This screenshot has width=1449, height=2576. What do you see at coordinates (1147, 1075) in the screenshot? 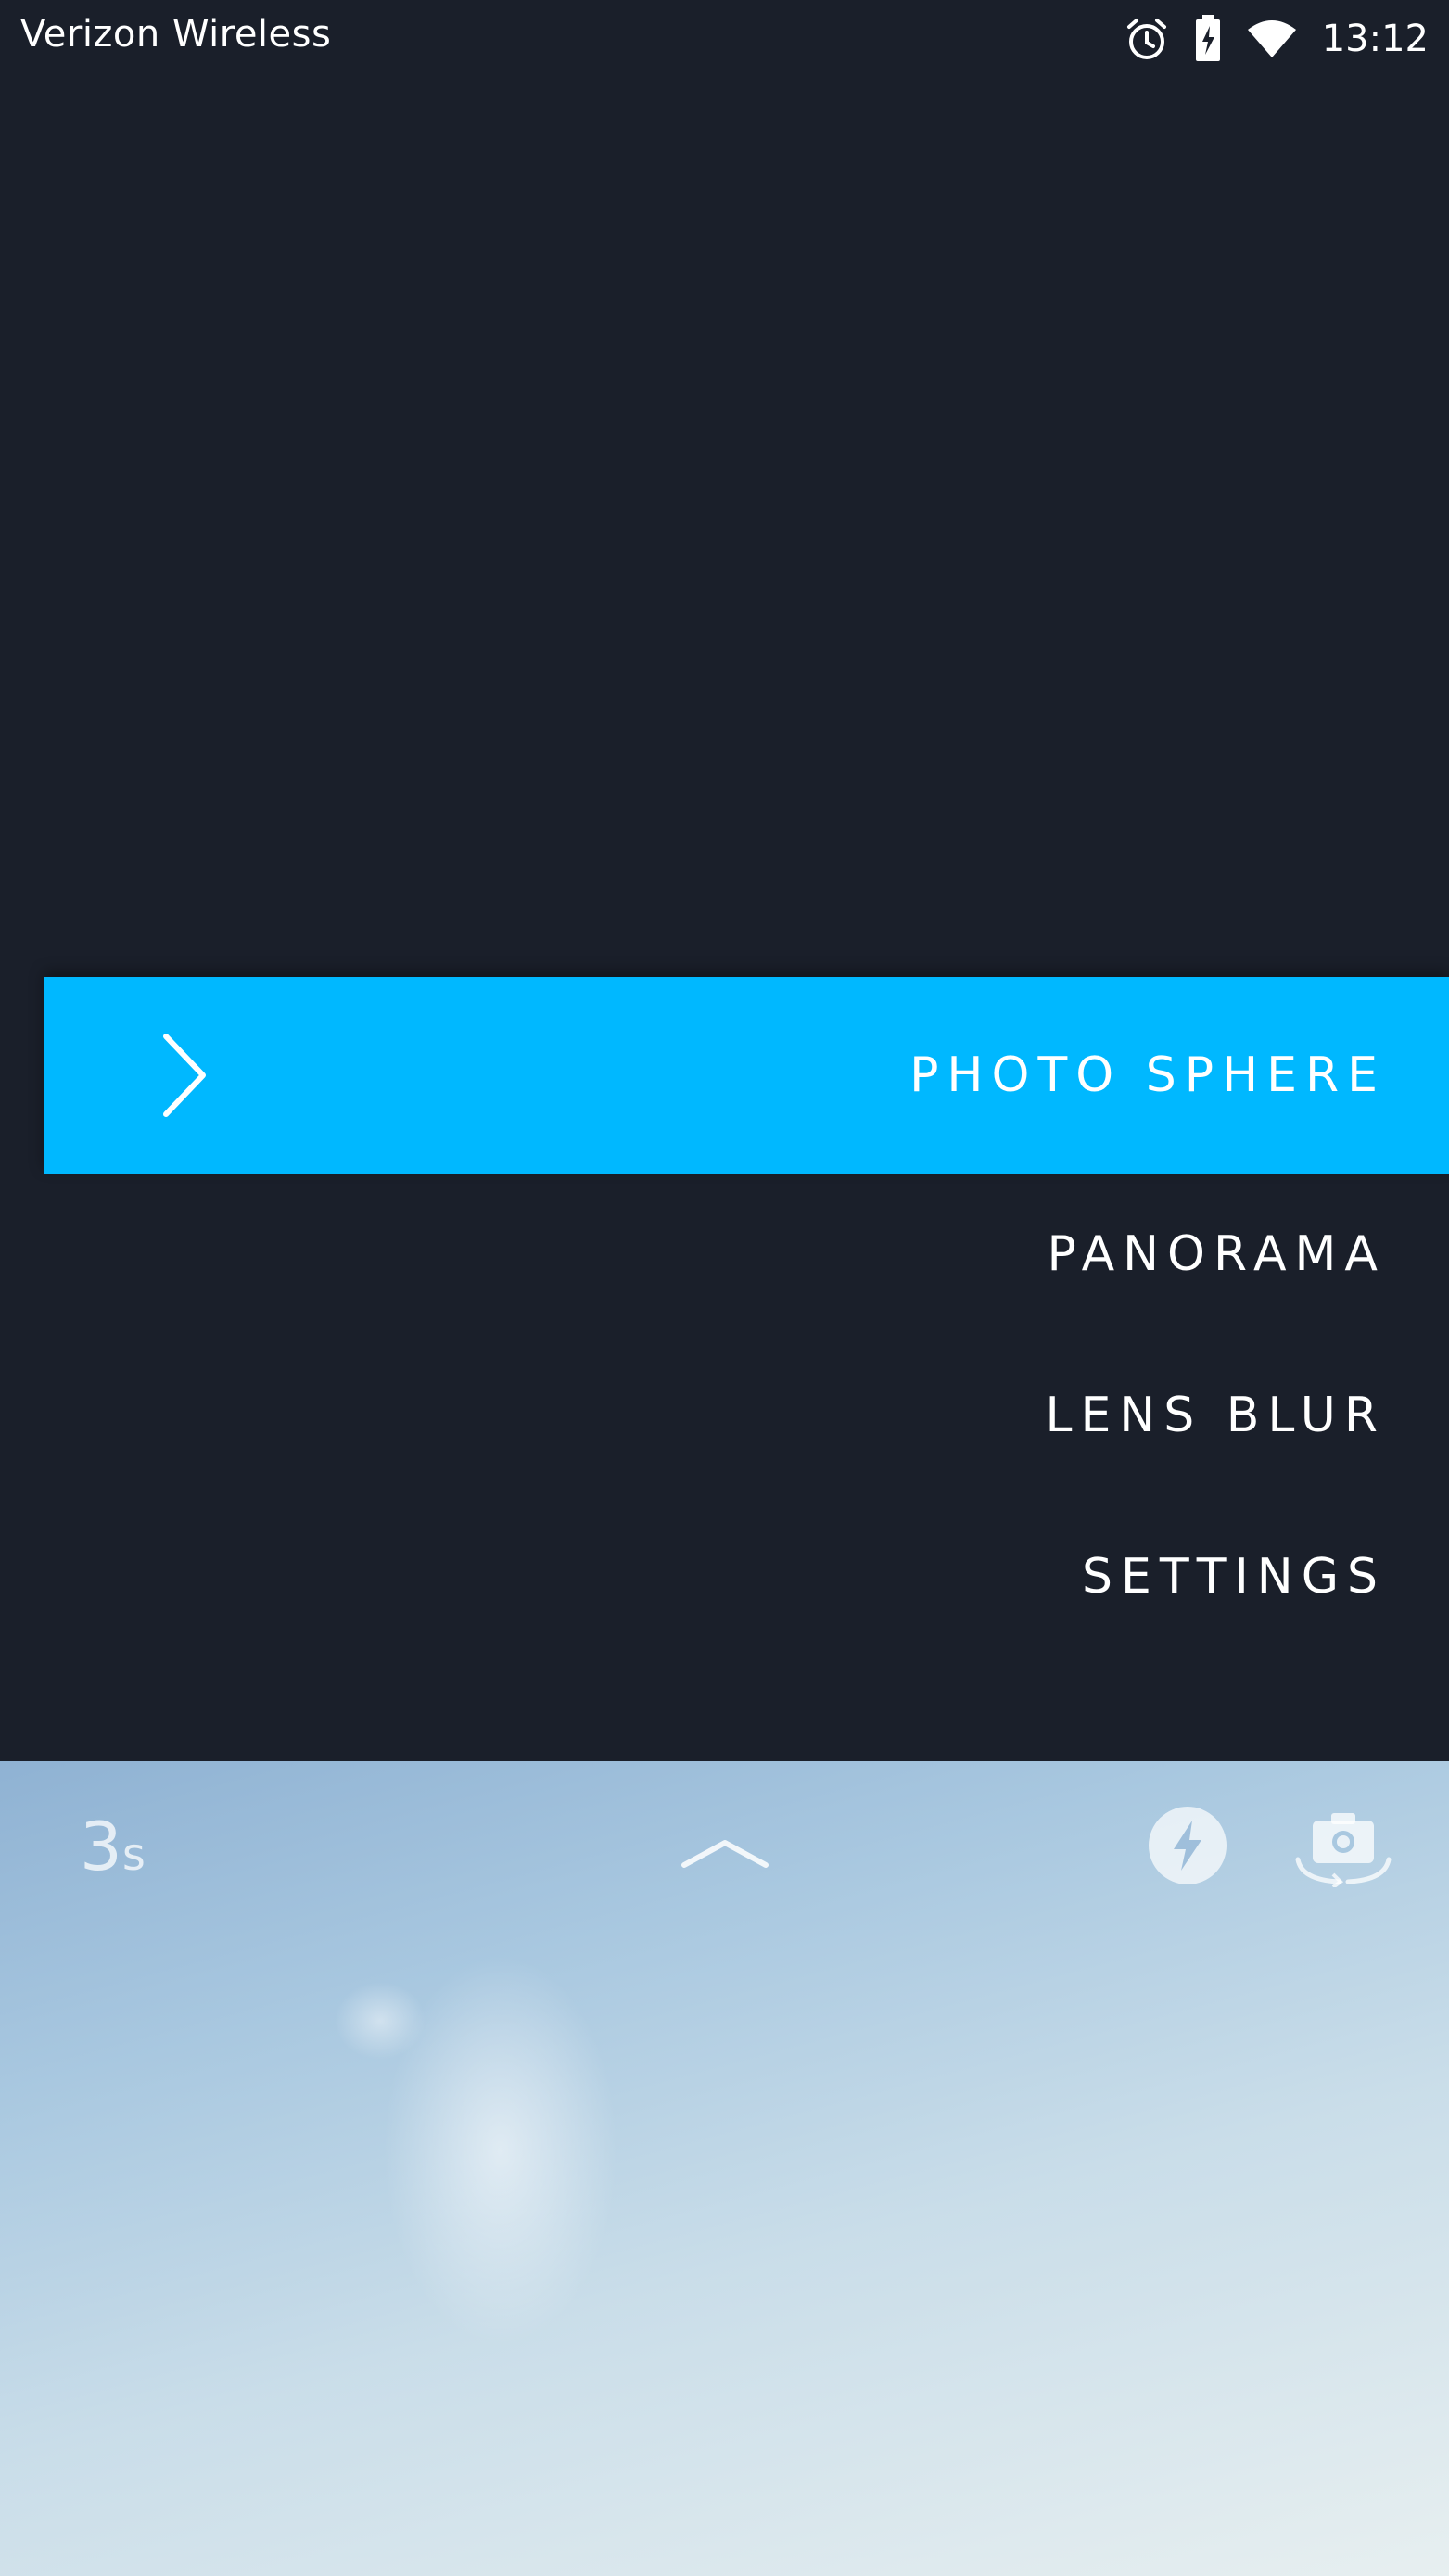
I see `menu-item-label: PHOTO SPHERE` at bounding box center [1147, 1075].